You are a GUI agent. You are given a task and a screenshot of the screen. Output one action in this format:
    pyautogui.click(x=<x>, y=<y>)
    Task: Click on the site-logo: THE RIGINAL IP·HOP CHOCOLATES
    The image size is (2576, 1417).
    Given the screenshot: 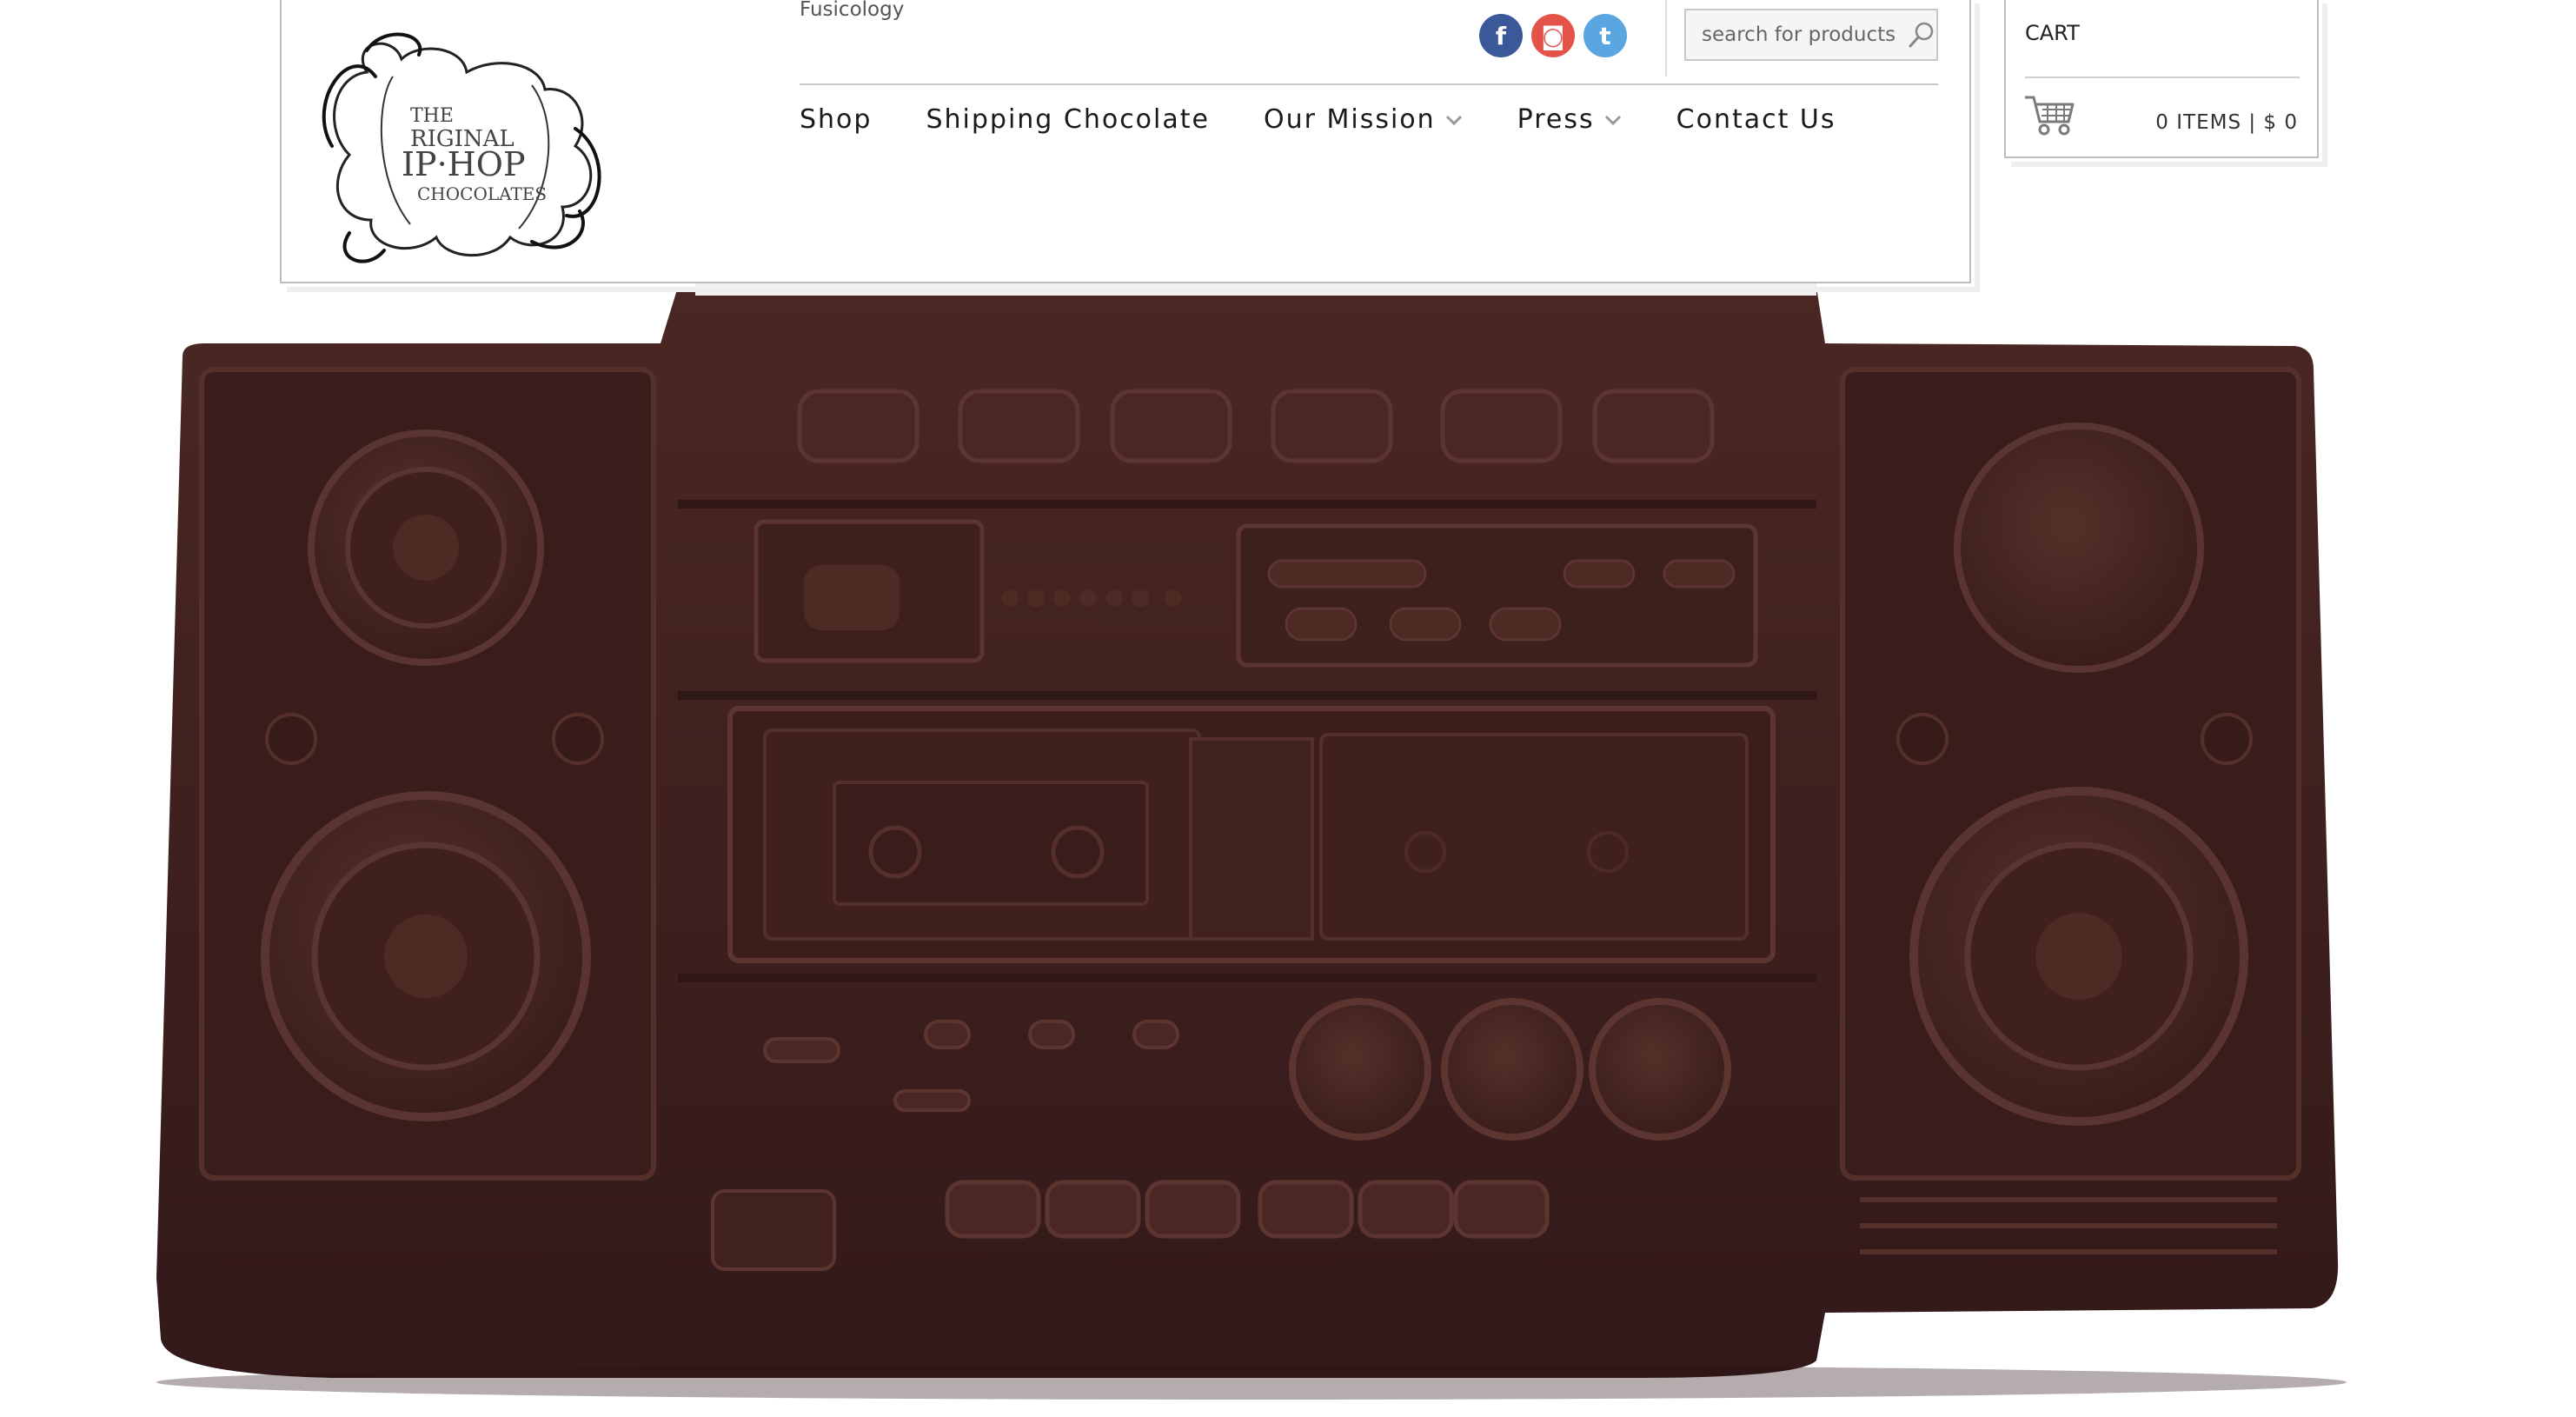 What is the action you would take?
    pyautogui.click(x=462, y=150)
    